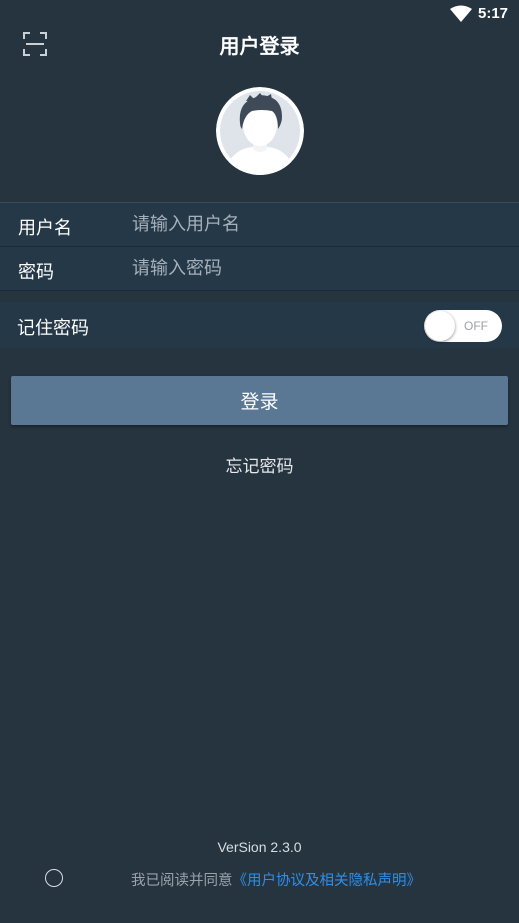 Image resolution: width=519 pixels, height=923 pixels. I want to click on agreement-text: 我已阅读并同意《用户协议及相关隐私声明》, so click(276, 879).